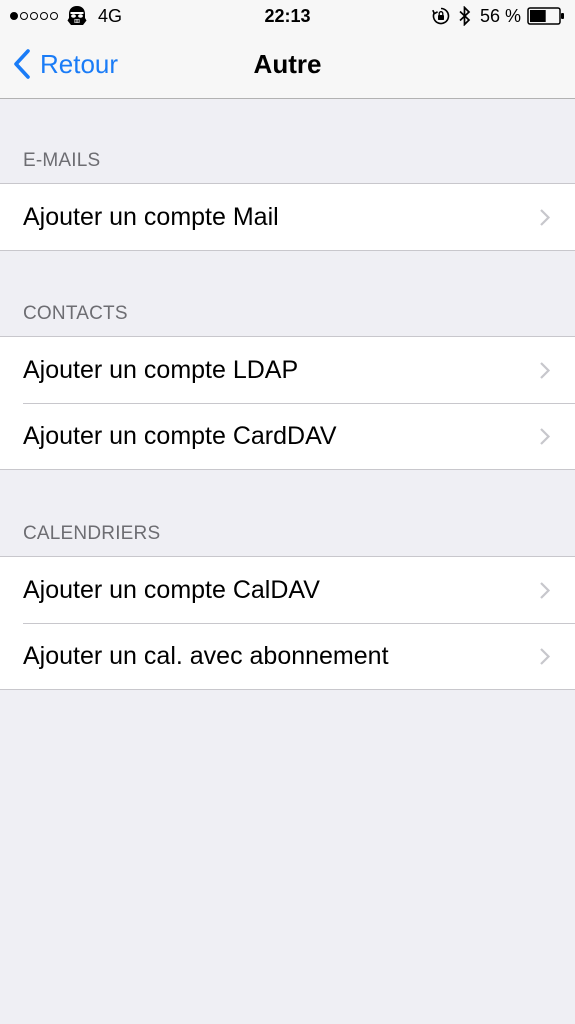  Describe the element at coordinates (206, 656) in the screenshot. I see `list-item-label: Ajouter un cal. avec abonnement` at that location.